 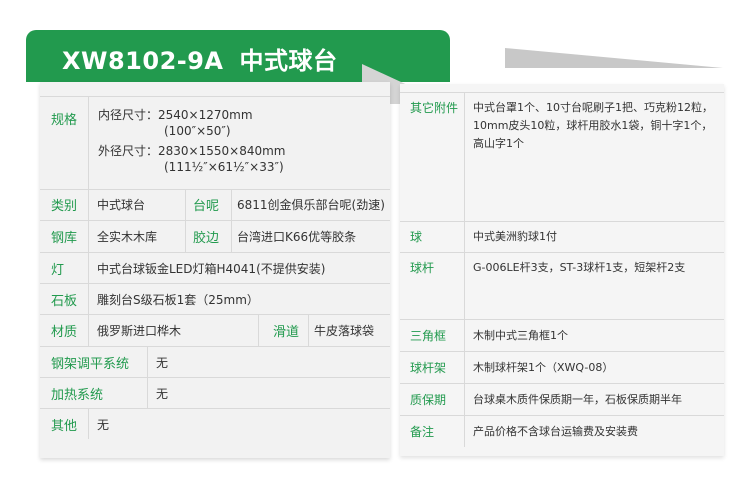 What do you see at coordinates (422, 268) in the screenshot?
I see `cues-label: 球杆` at bounding box center [422, 268].